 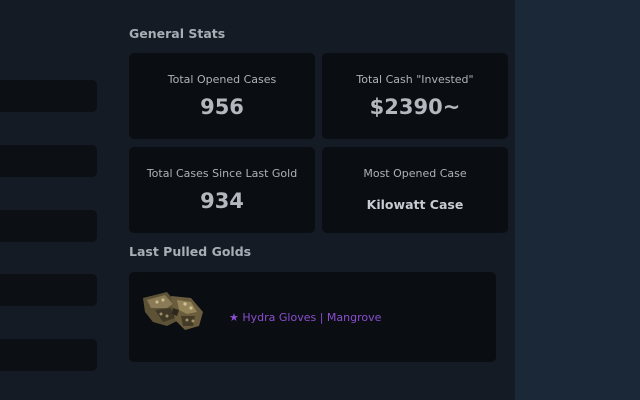 I want to click on last-golds-title: Last Pulled Golds, so click(x=190, y=251).